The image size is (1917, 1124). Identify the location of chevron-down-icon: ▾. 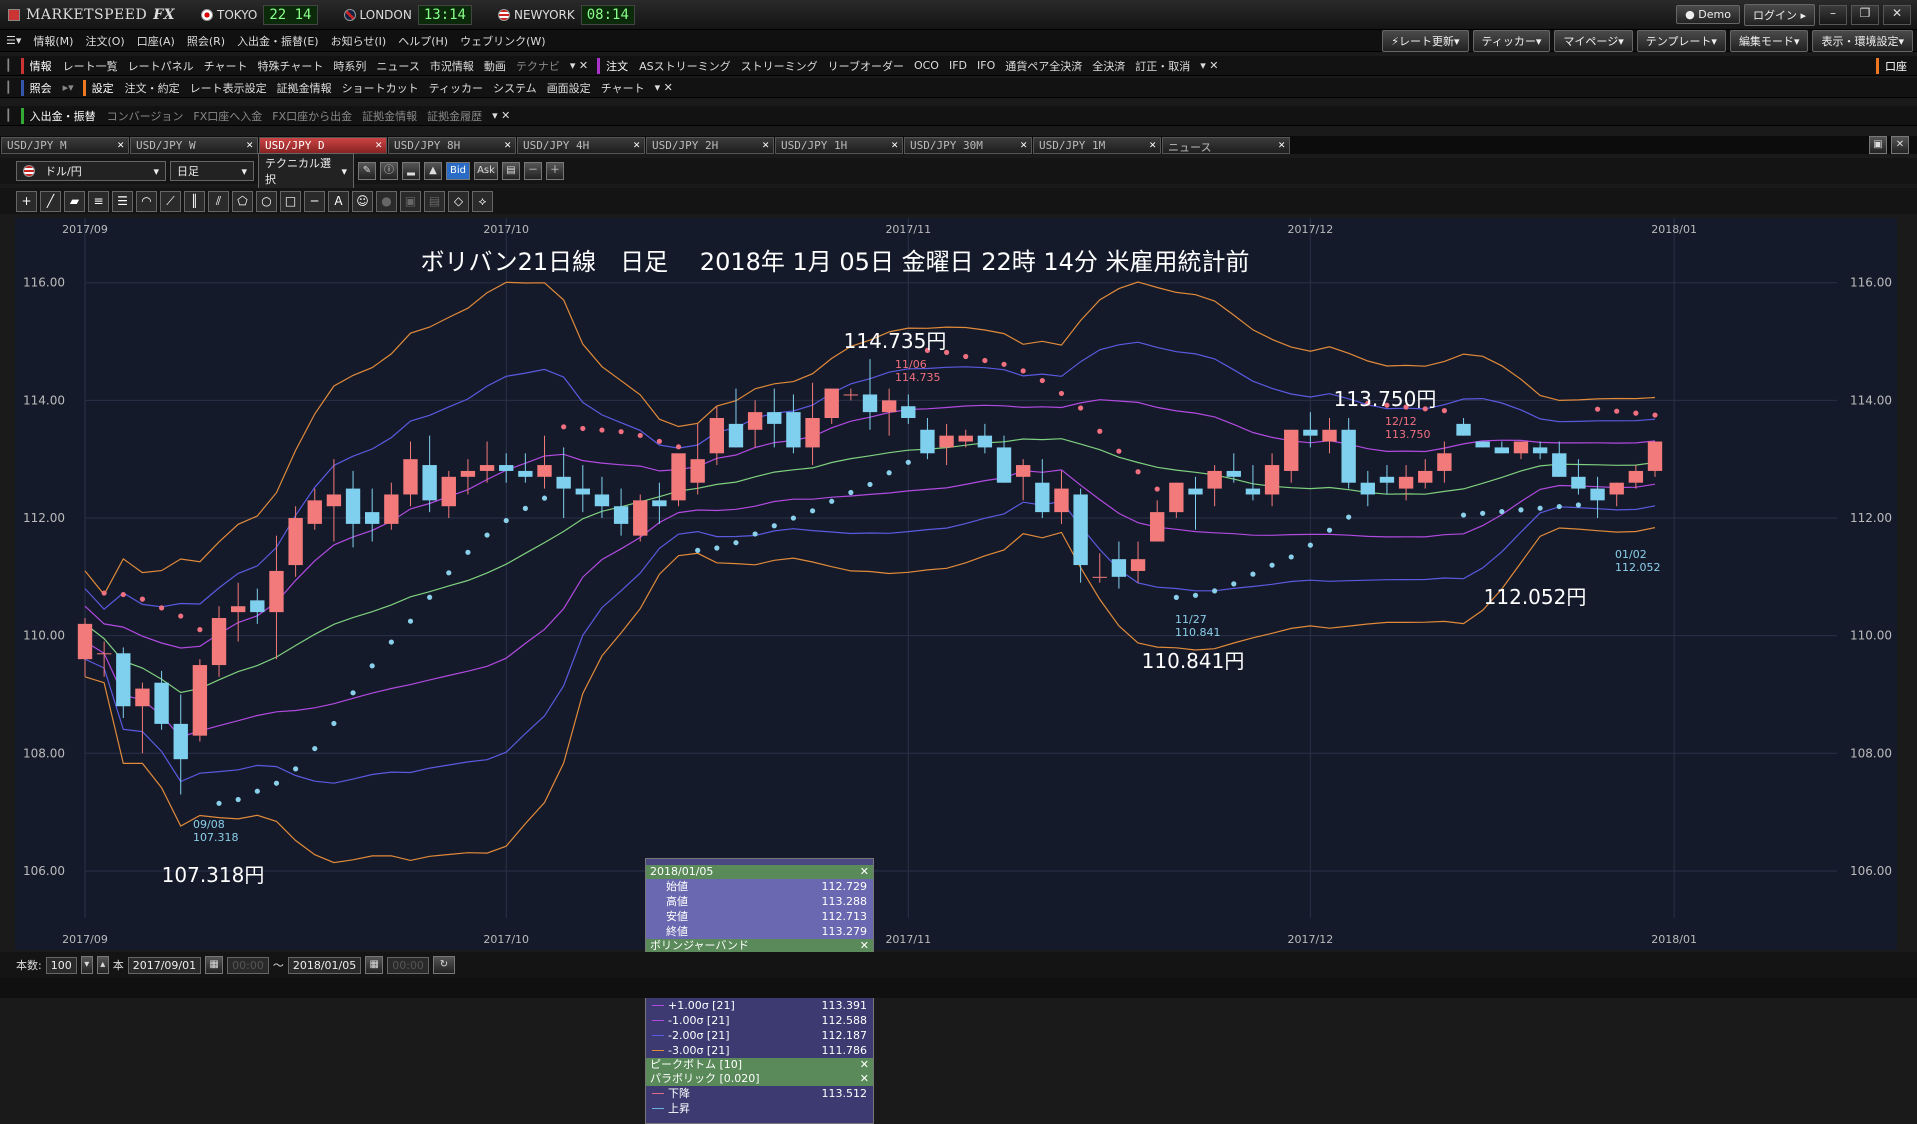
(86, 965).